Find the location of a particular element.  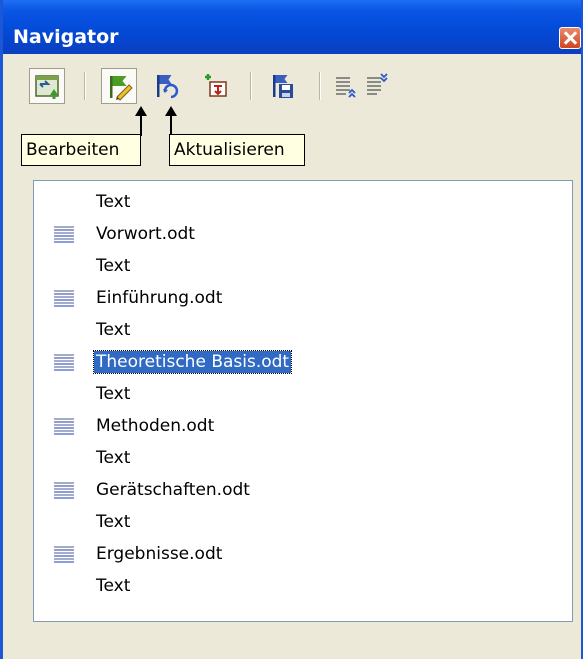

insert-button is located at coordinates (216, 86).